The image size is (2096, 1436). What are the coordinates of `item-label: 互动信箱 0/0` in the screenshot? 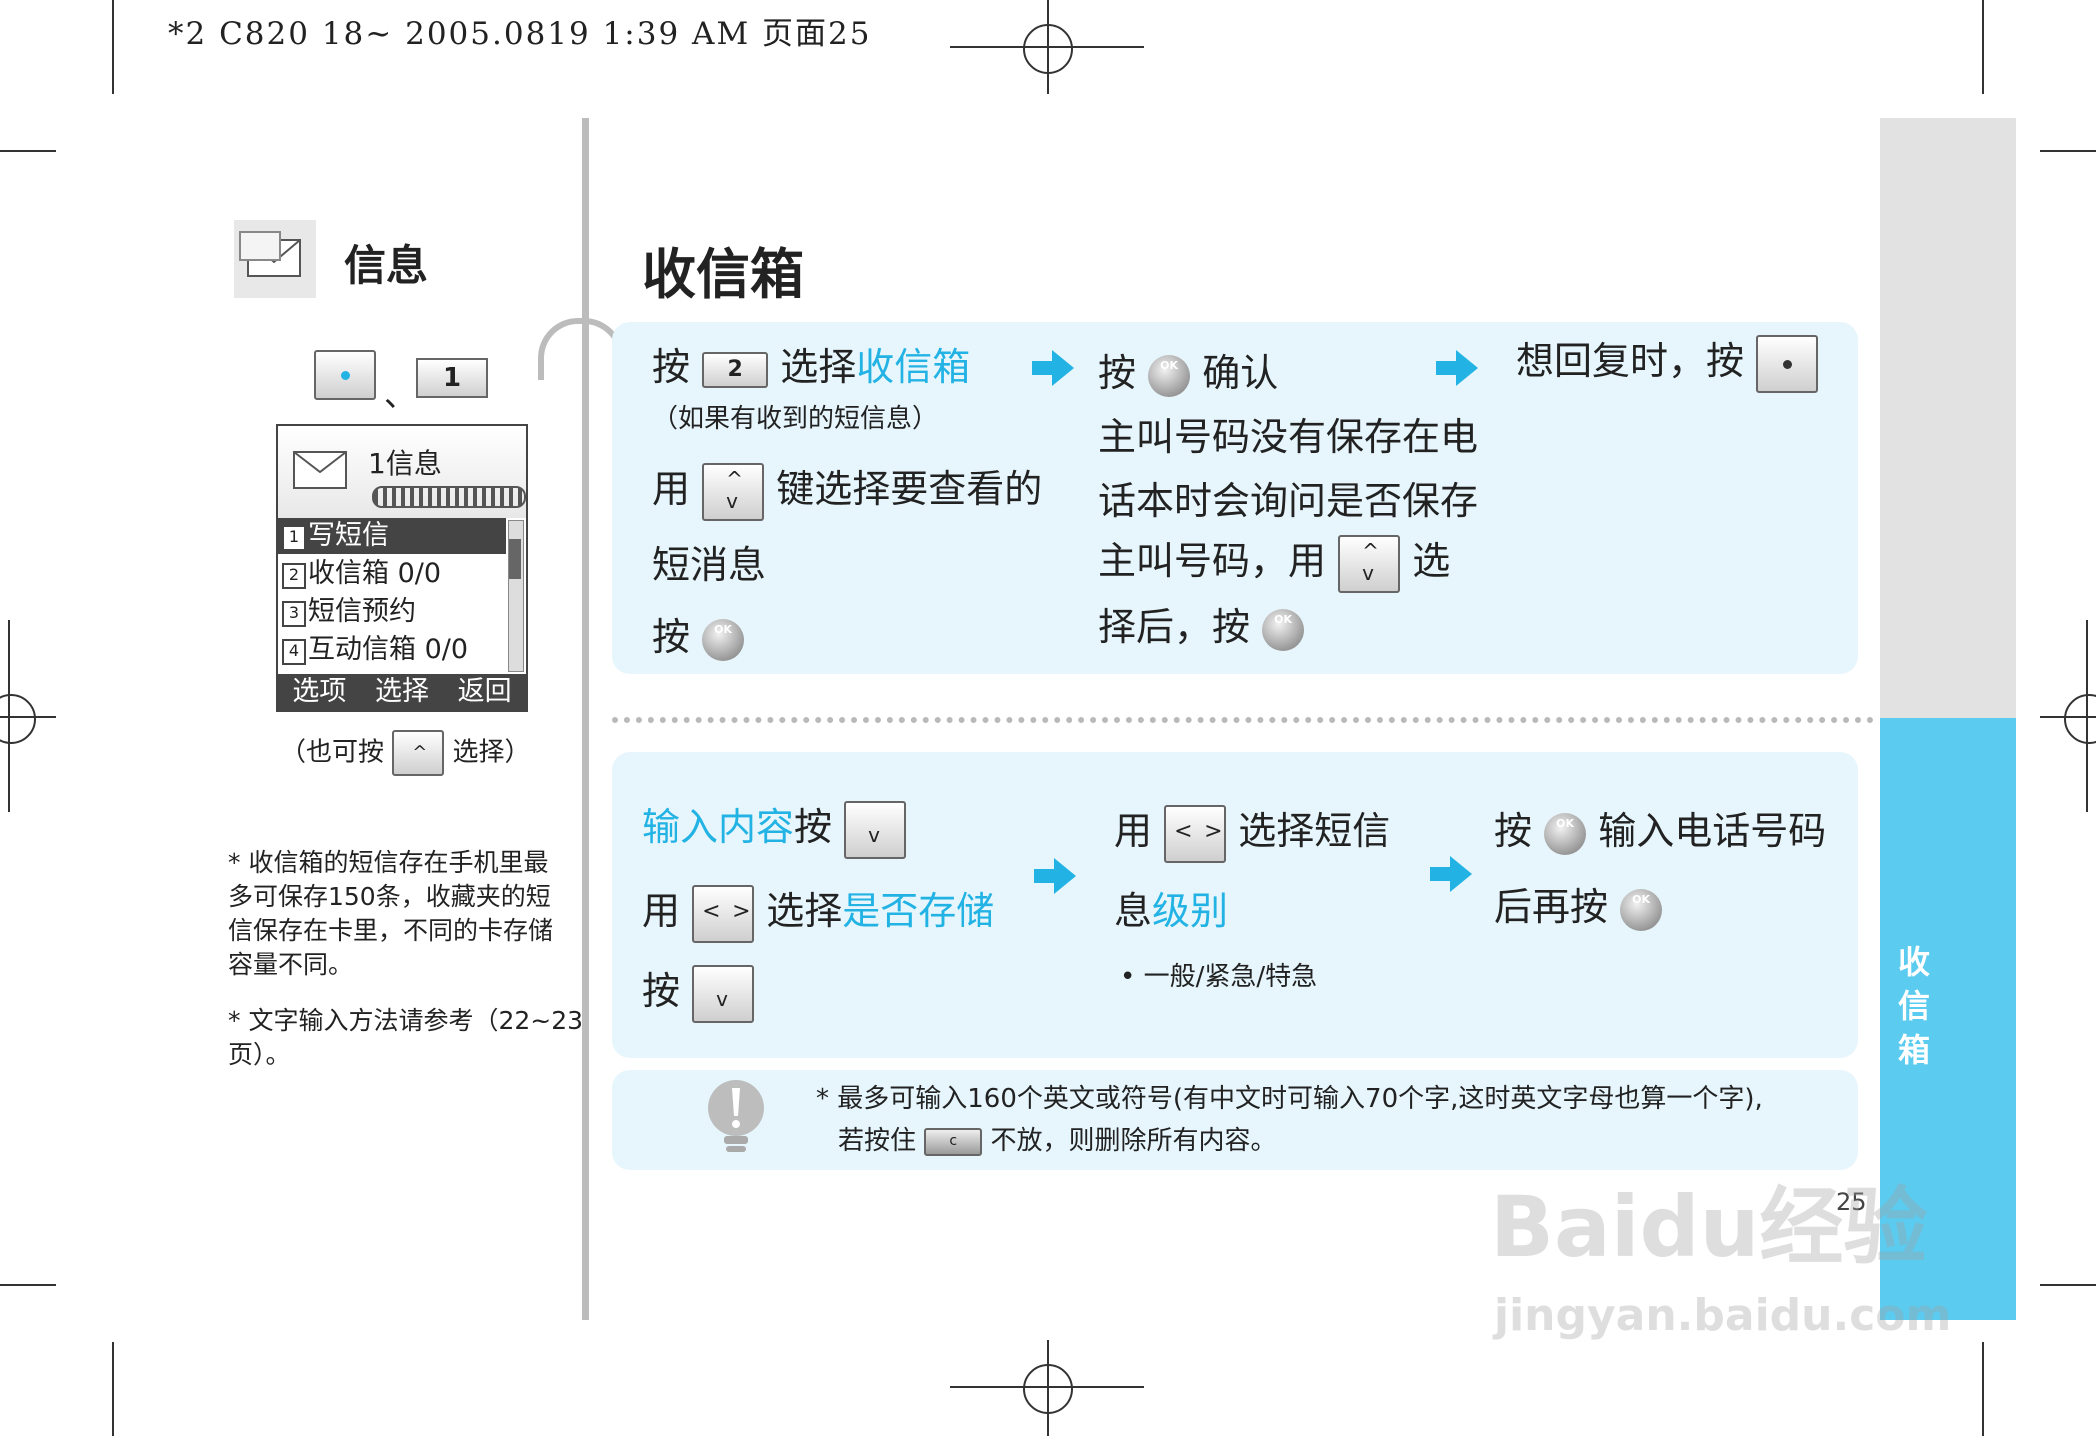 It's located at (388, 649).